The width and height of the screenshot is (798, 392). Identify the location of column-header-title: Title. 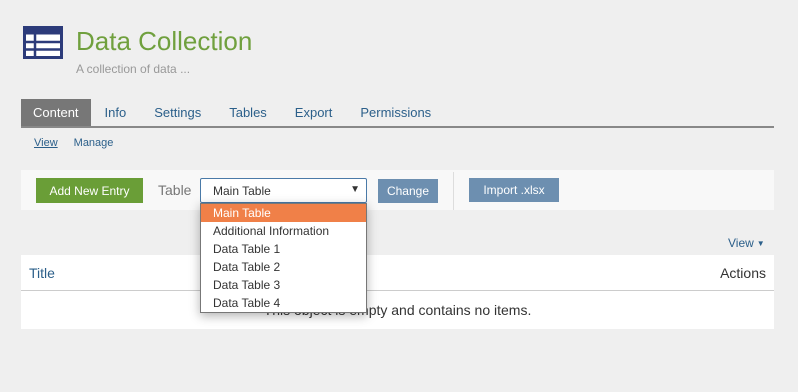
(42, 273).